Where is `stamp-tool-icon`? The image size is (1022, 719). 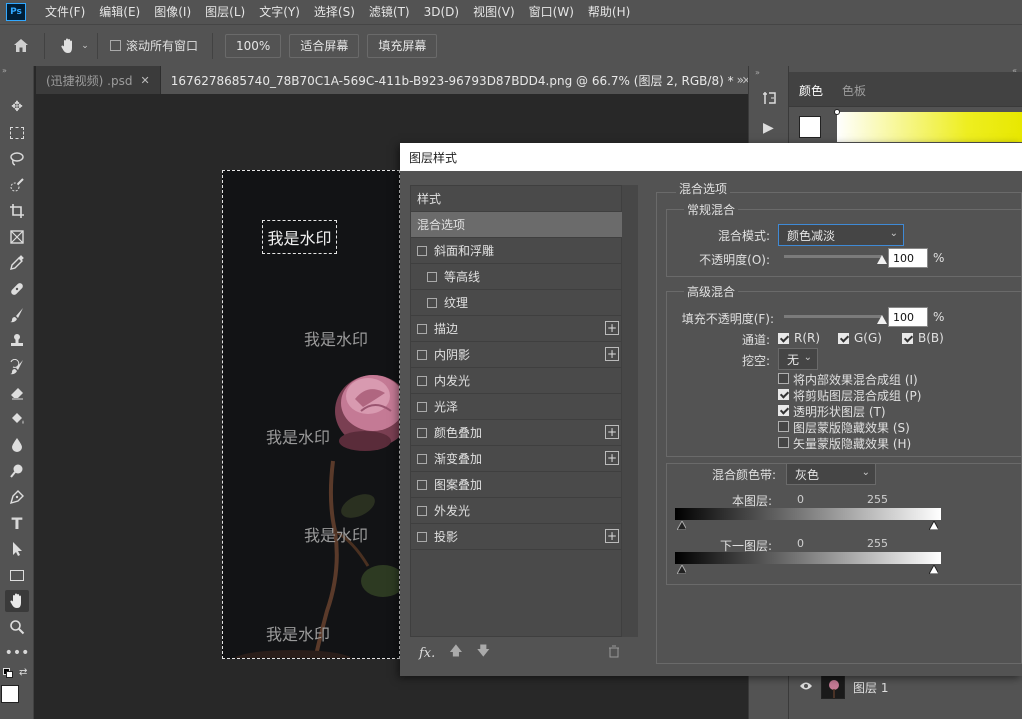 stamp-tool-icon is located at coordinates (17, 341).